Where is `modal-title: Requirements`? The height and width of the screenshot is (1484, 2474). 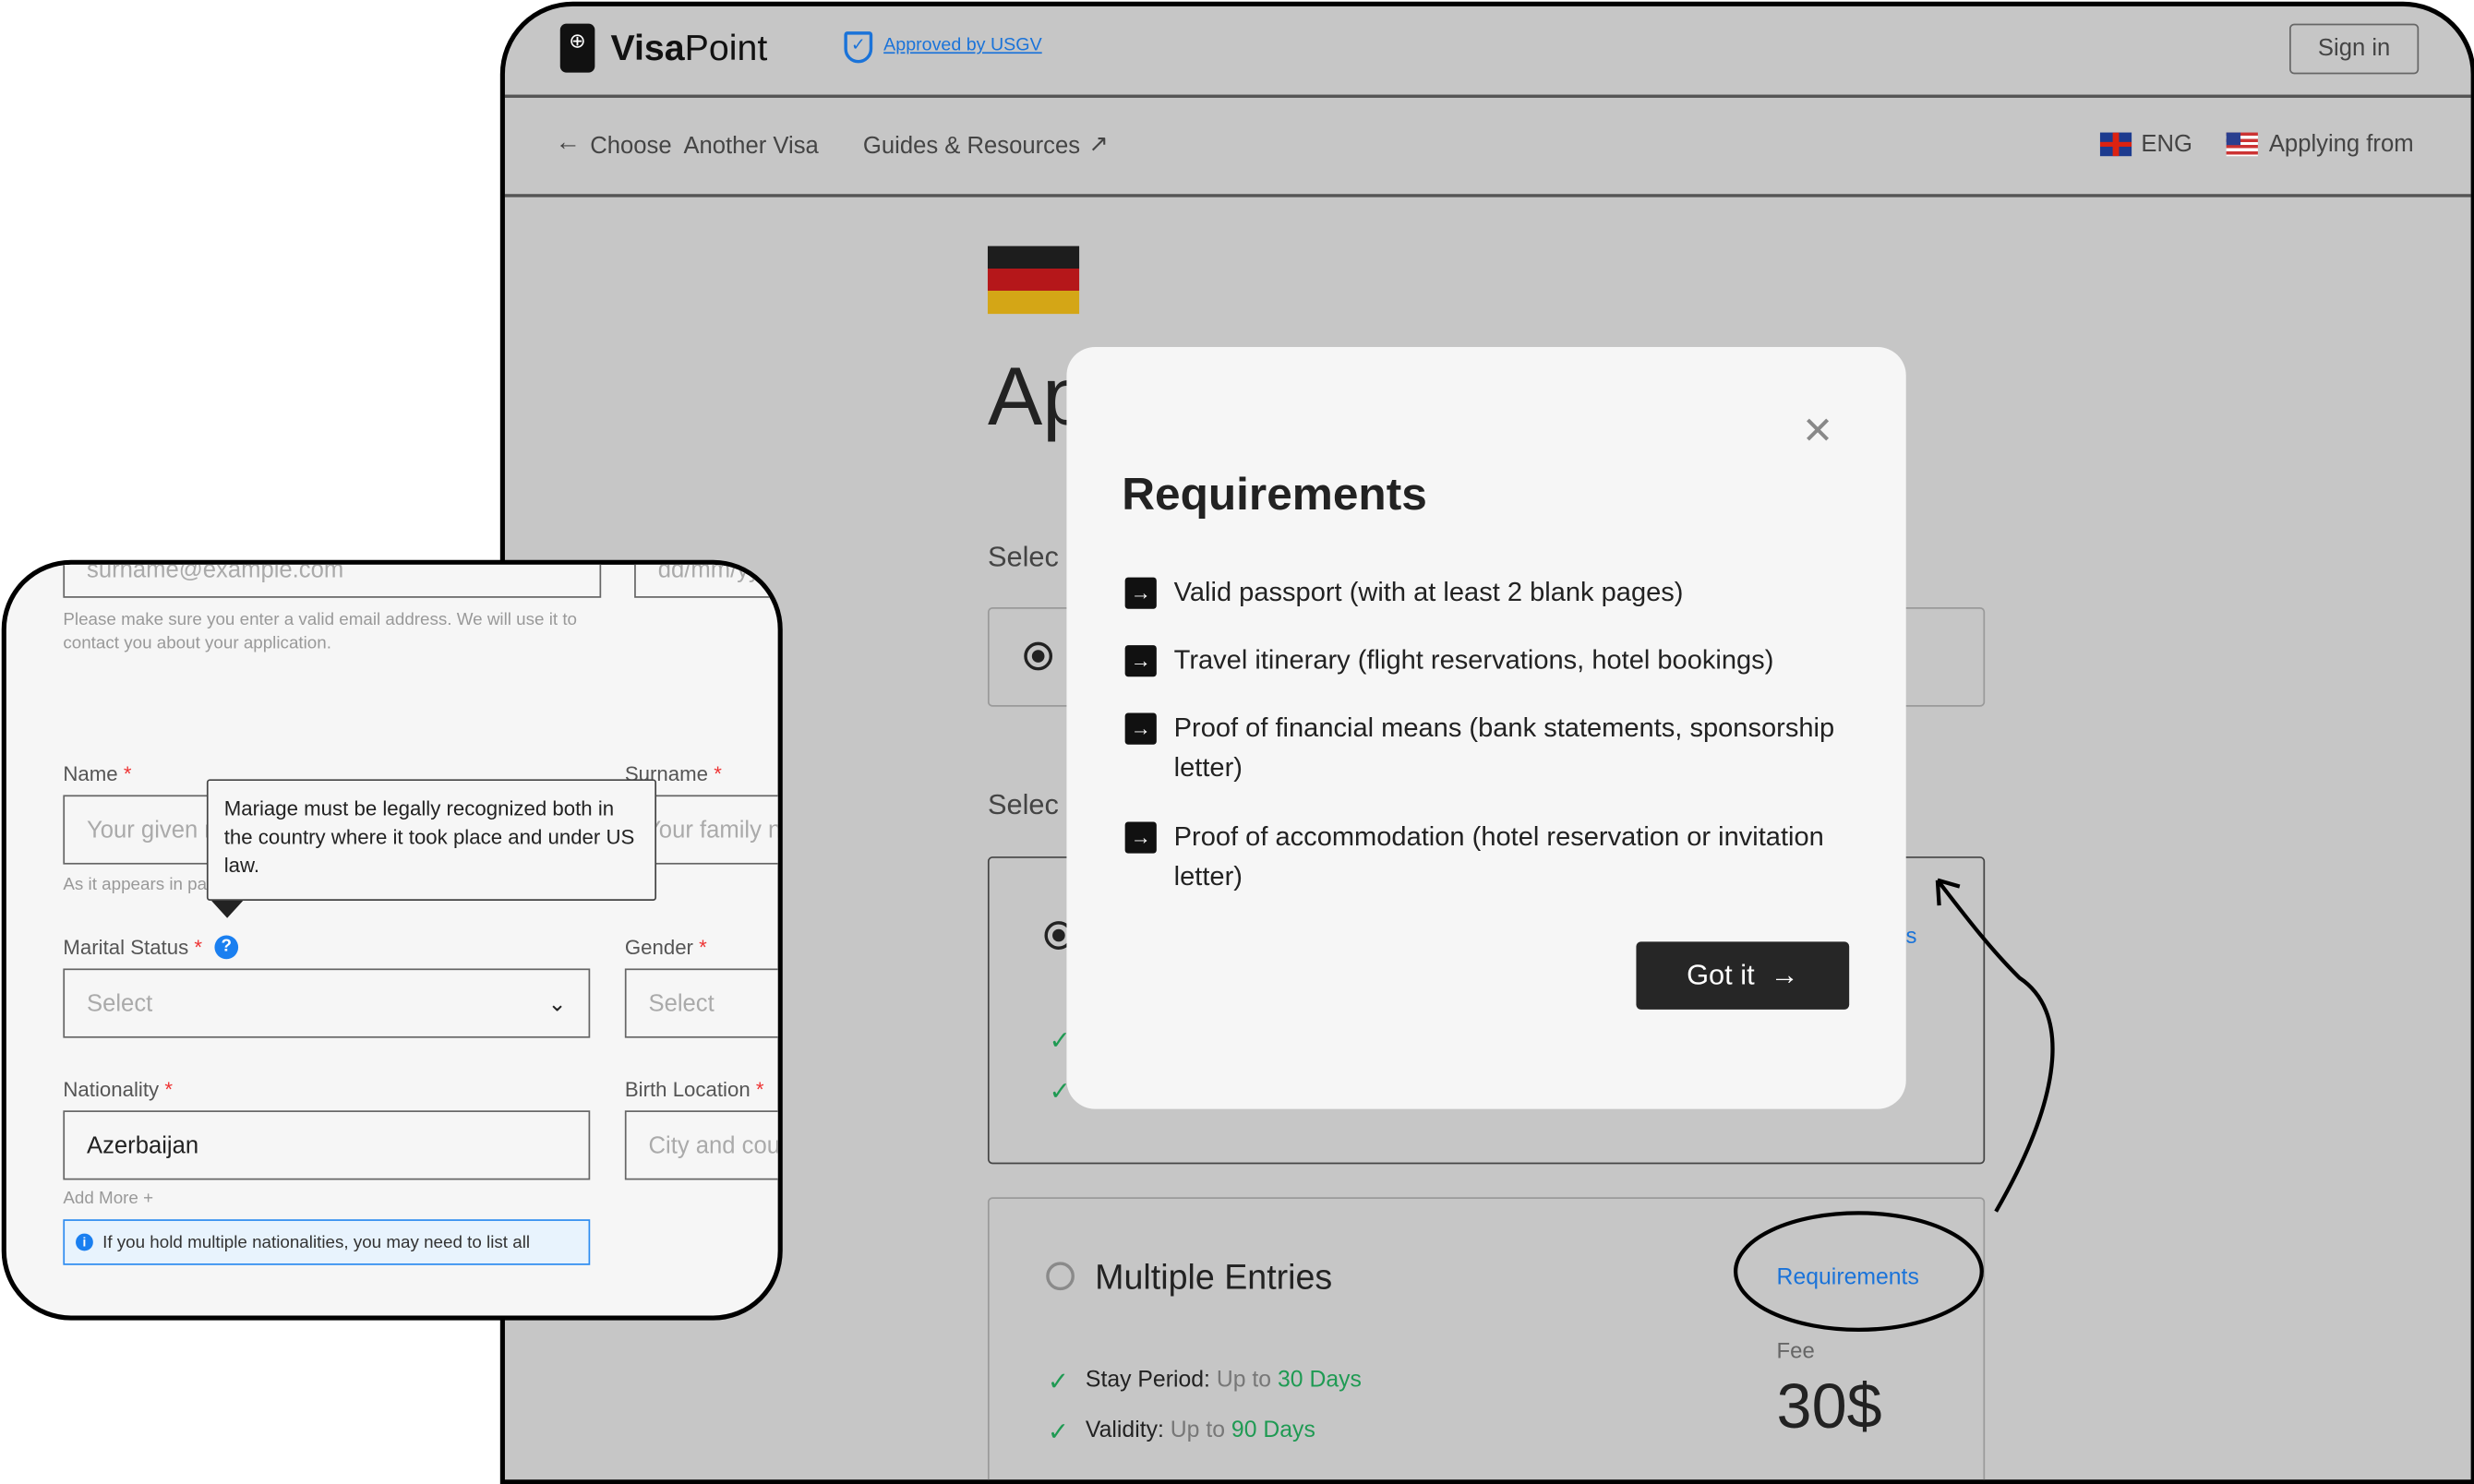 modal-title: Requirements is located at coordinates (1275, 495).